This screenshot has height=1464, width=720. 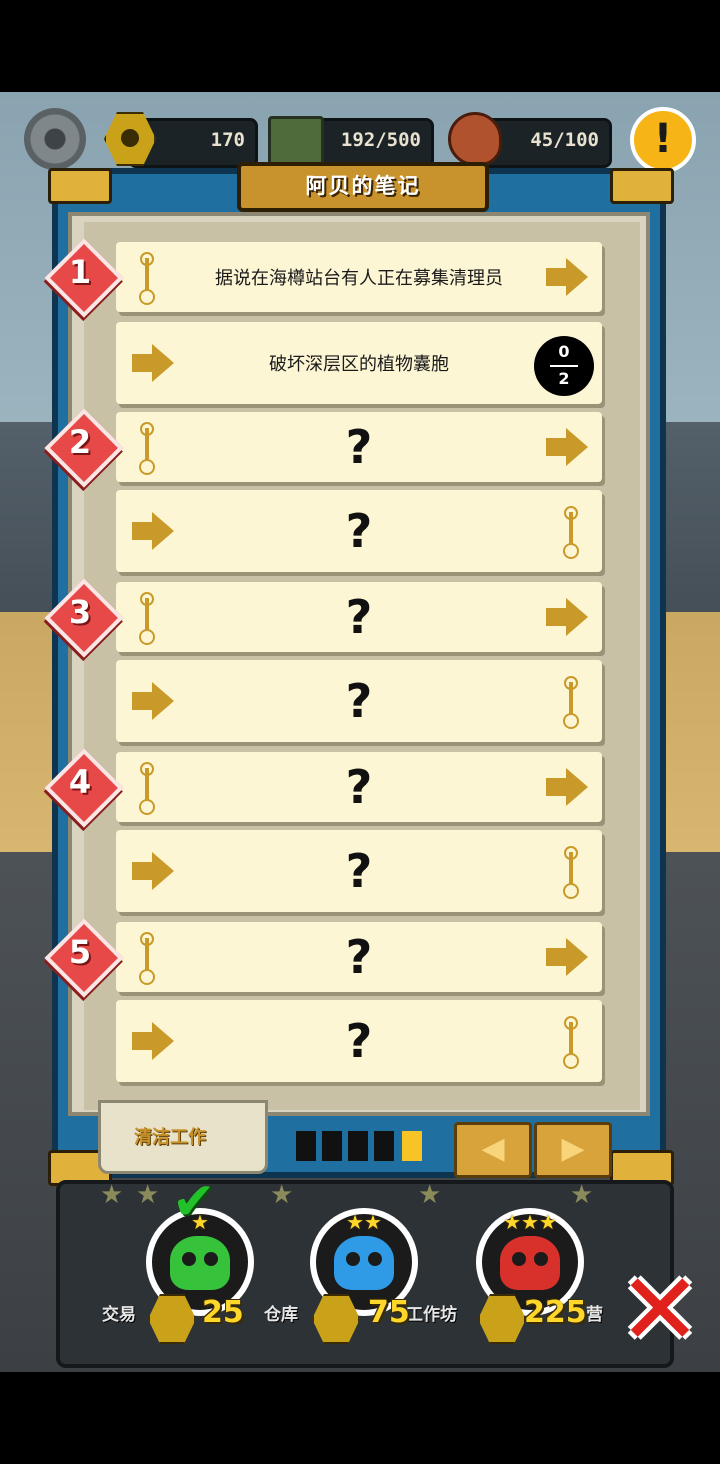 What do you see at coordinates (360, 1418) in the screenshot?
I see `bottom-bar` at bounding box center [360, 1418].